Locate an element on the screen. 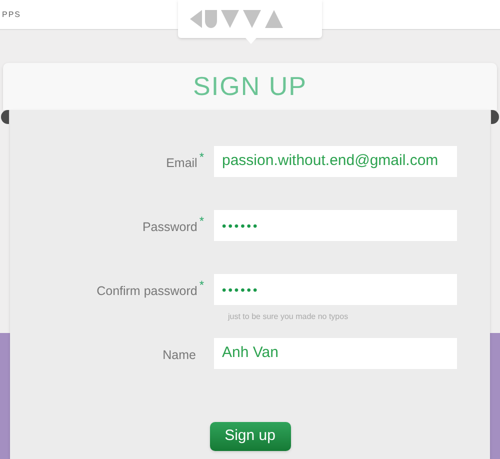 The image size is (500, 459). field-label: Name is located at coordinates (179, 355).